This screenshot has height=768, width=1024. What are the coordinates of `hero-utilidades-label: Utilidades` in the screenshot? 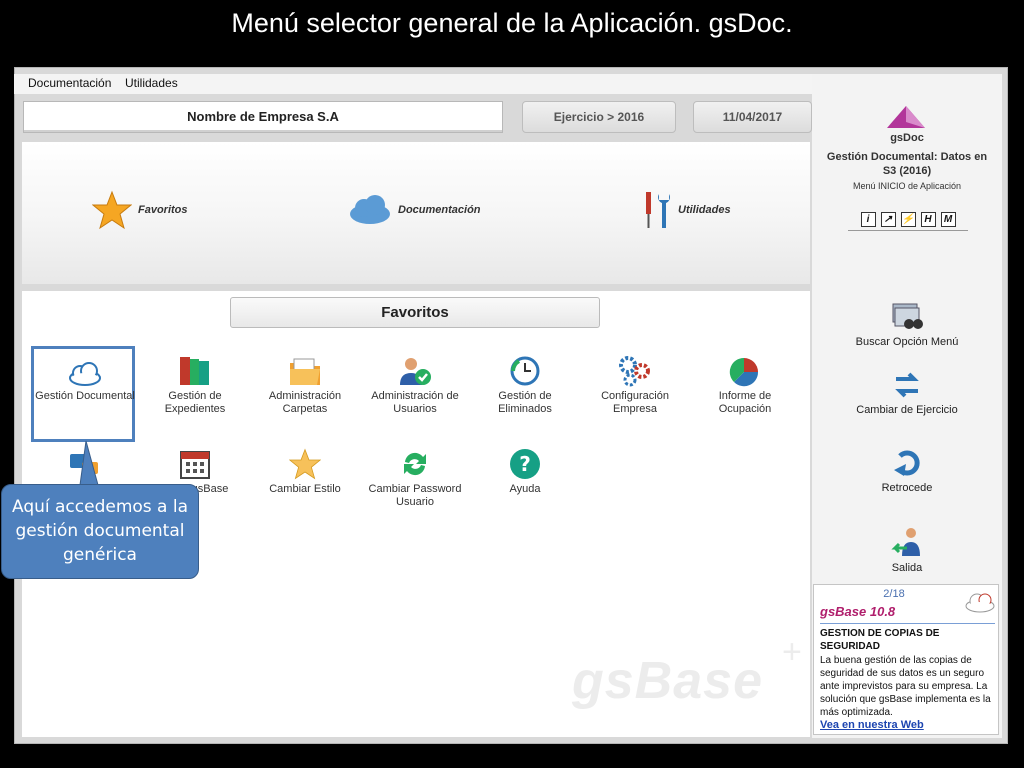 It's located at (704, 210).